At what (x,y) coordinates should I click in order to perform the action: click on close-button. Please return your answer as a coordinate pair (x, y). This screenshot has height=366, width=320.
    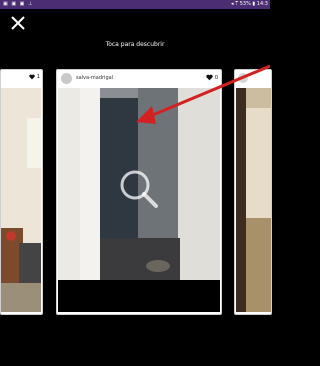
    Looking at the image, I should click on (18, 23).